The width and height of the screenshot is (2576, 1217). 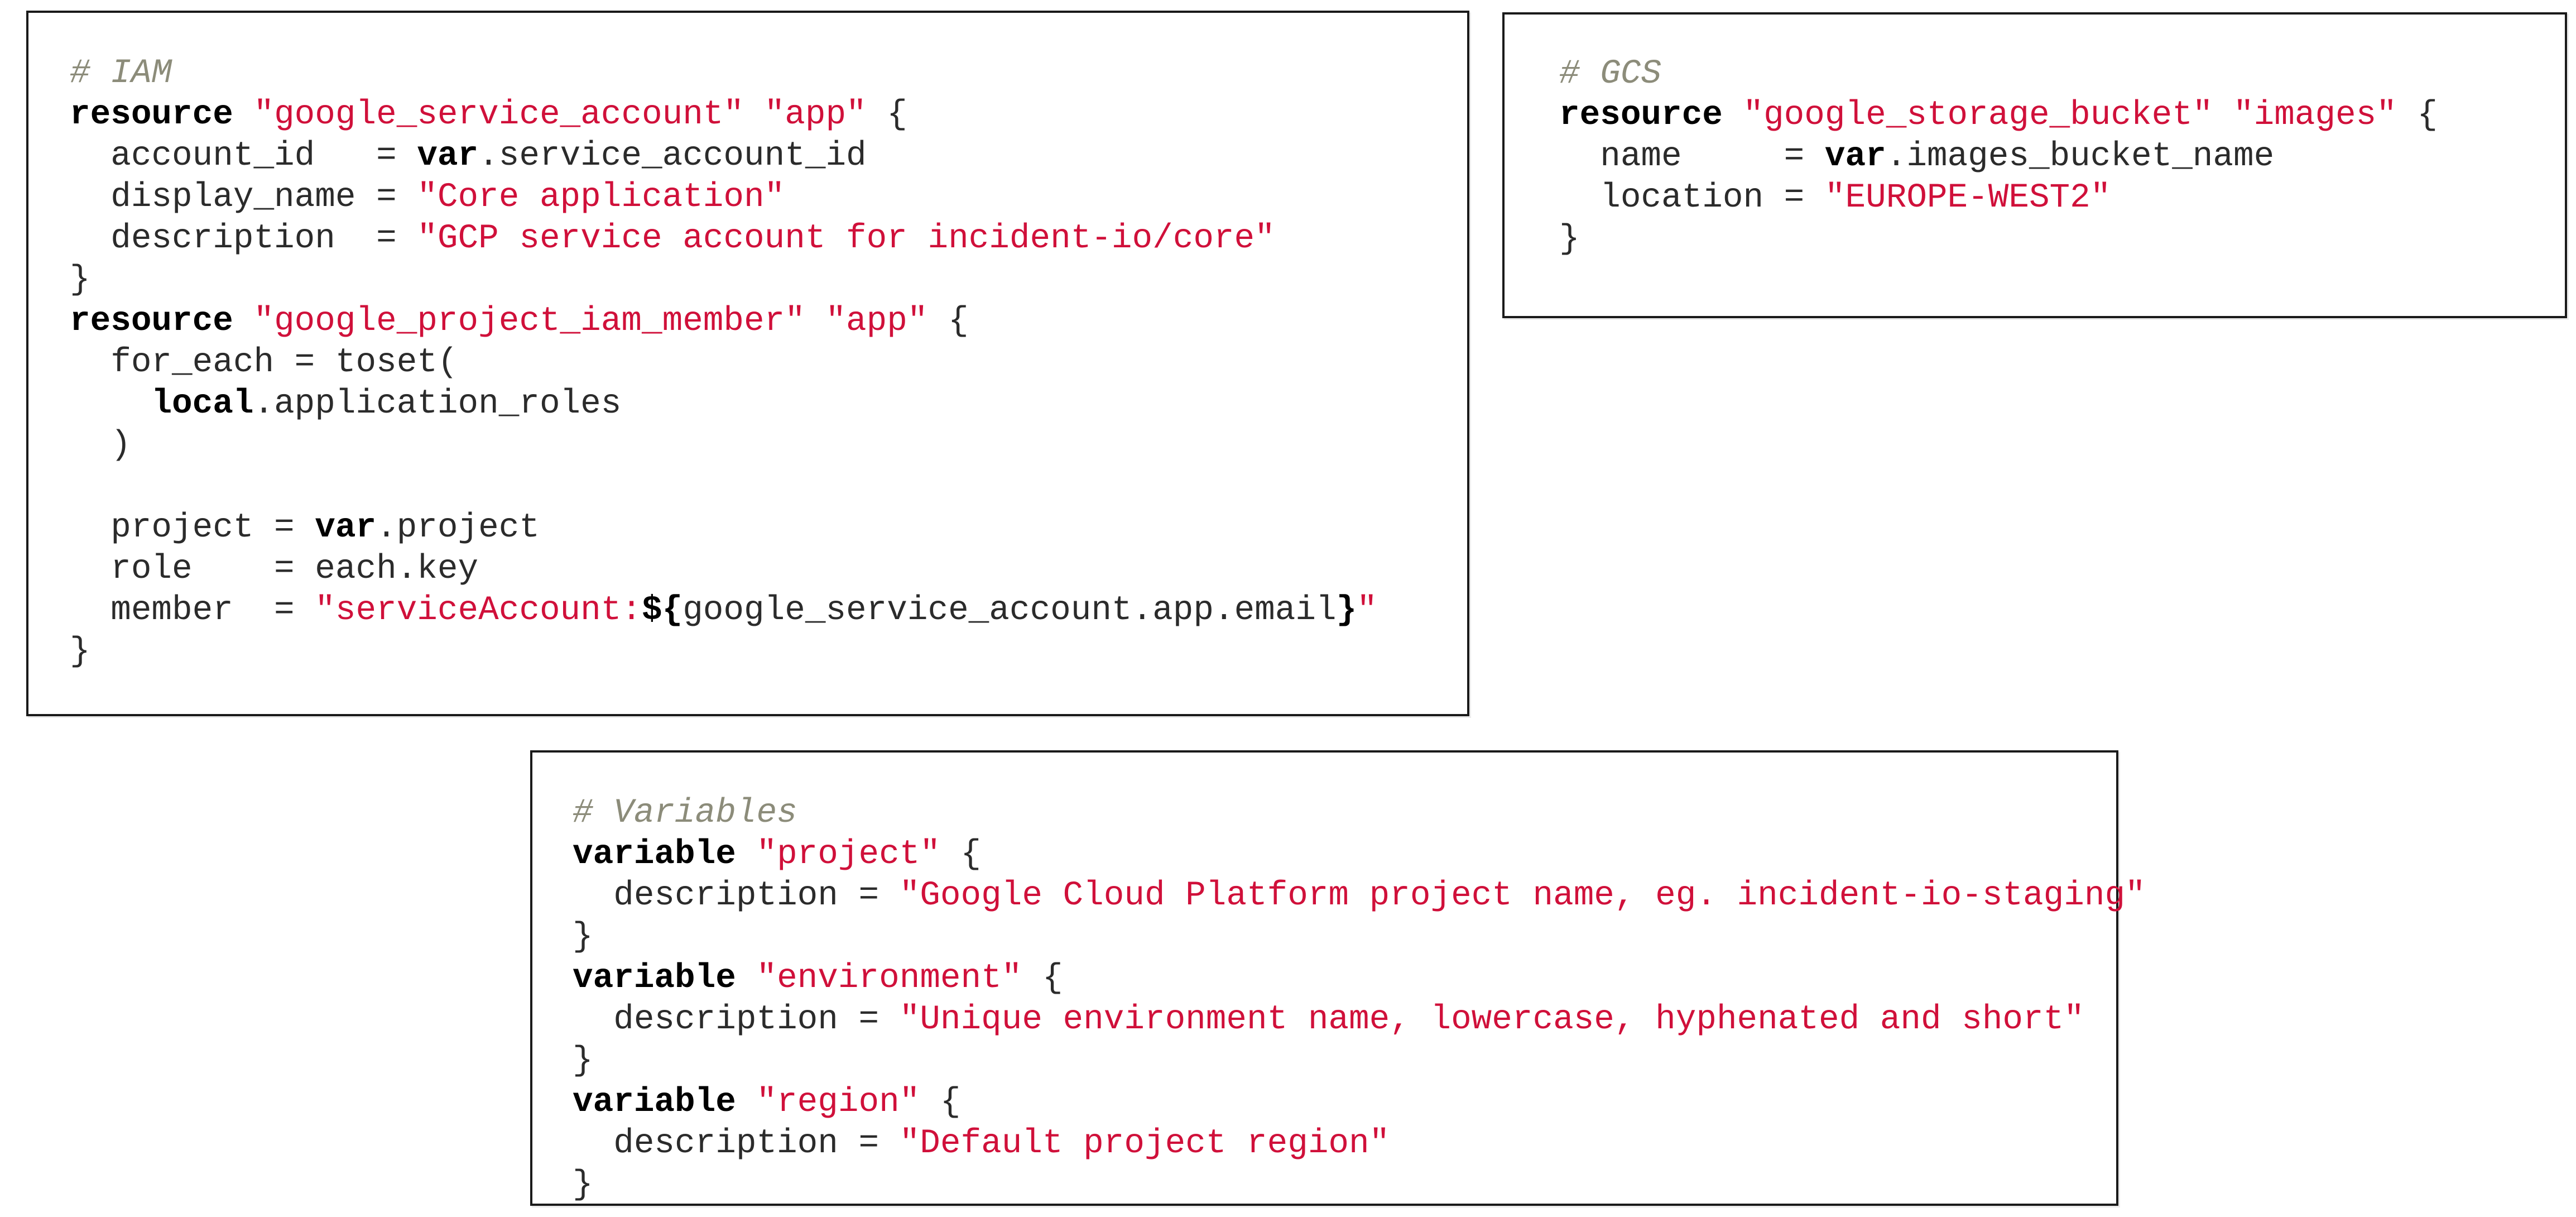 What do you see at coordinates (848, 854) in the screenshot?
I see `code-string: "project"` at bounding box center [848, 854].